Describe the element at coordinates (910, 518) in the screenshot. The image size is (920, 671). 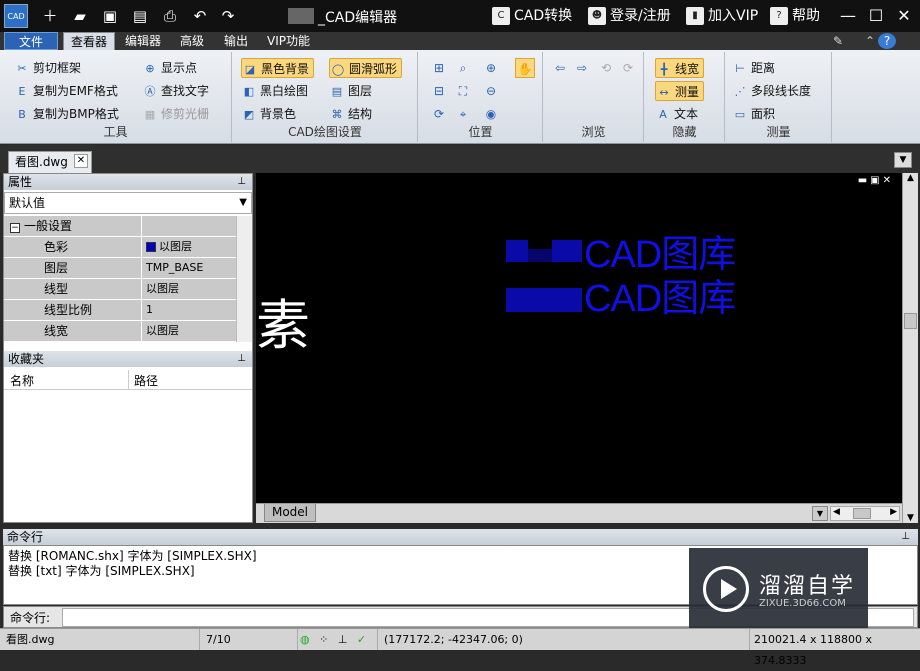
I see `scroll-down-icon: ▼` at that location.